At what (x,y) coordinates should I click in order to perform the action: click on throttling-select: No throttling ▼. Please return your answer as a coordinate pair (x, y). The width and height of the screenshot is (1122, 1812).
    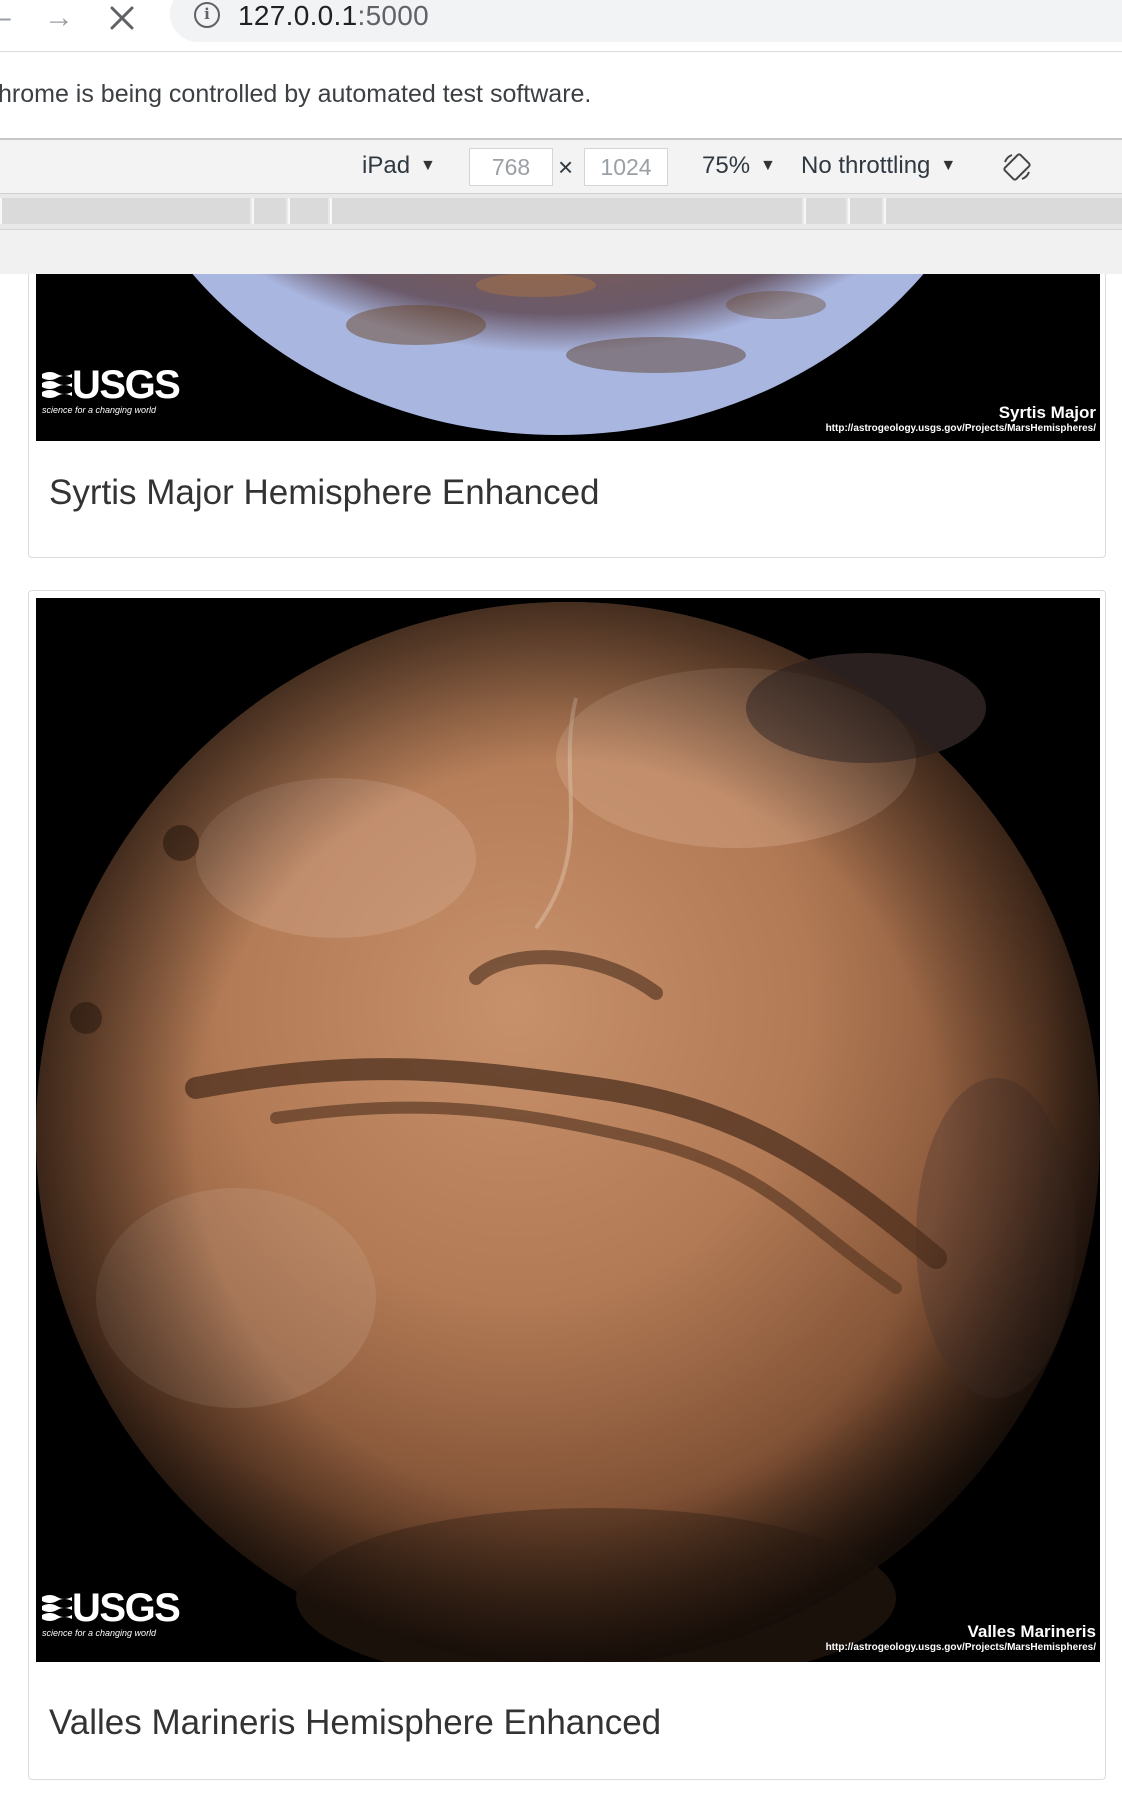
    Looking at the image, I should click on (878, 166).